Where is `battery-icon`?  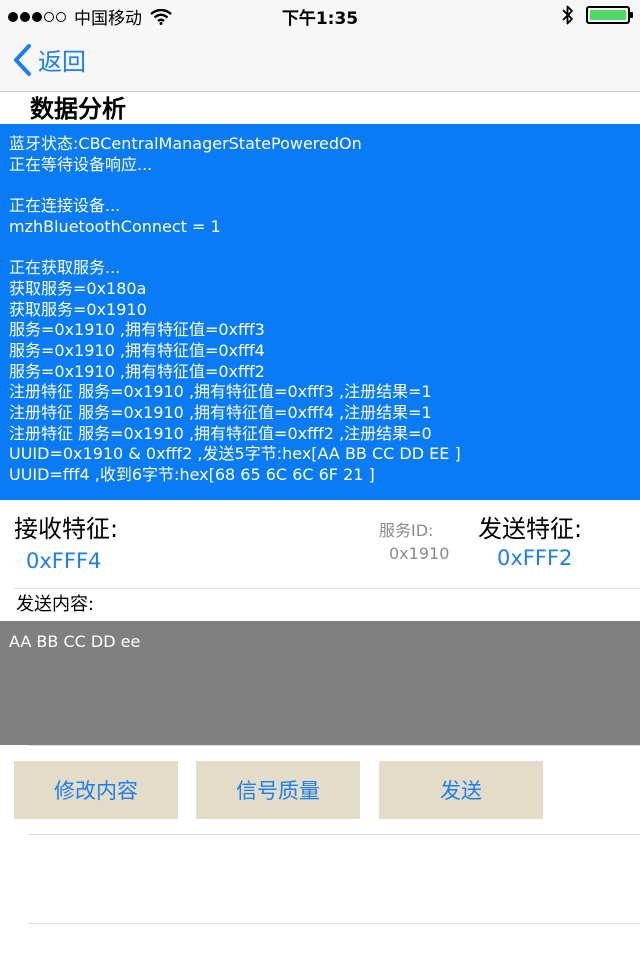
battery-icon is located at coordinates (609, 15).